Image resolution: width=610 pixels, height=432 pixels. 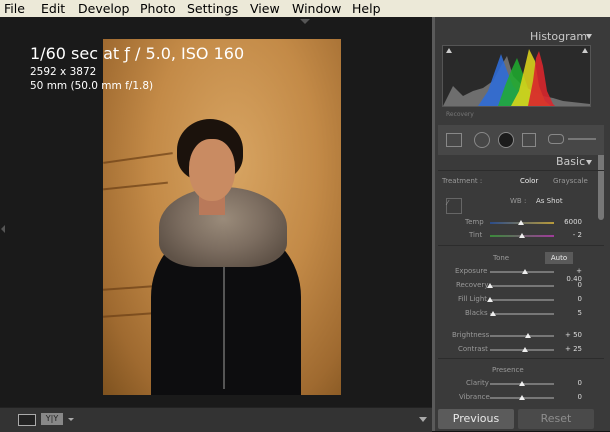 What do you see at coordinates (559, 258) in the screenshot?
I see `auto-button: Auto` at bounding box center [559, 258].